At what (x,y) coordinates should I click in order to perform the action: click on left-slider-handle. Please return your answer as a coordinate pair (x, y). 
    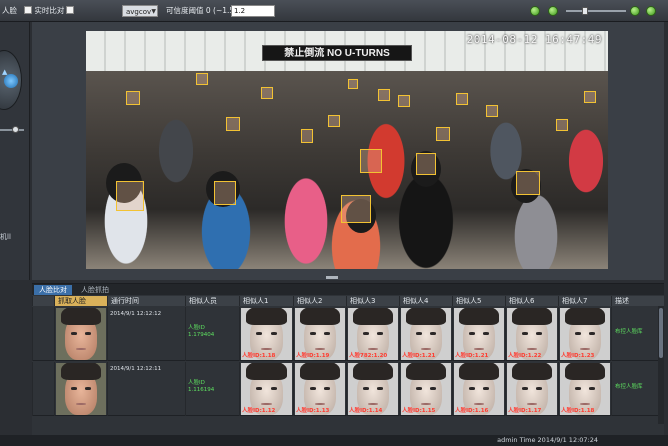
    Looking at the image, I should click on (15, 129).